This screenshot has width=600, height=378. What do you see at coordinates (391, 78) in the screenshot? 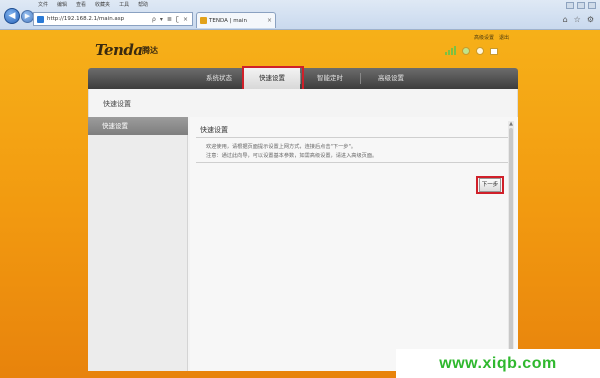
I see `tab-advanced-settings: 高级设置` at bounding box center [391, 78].